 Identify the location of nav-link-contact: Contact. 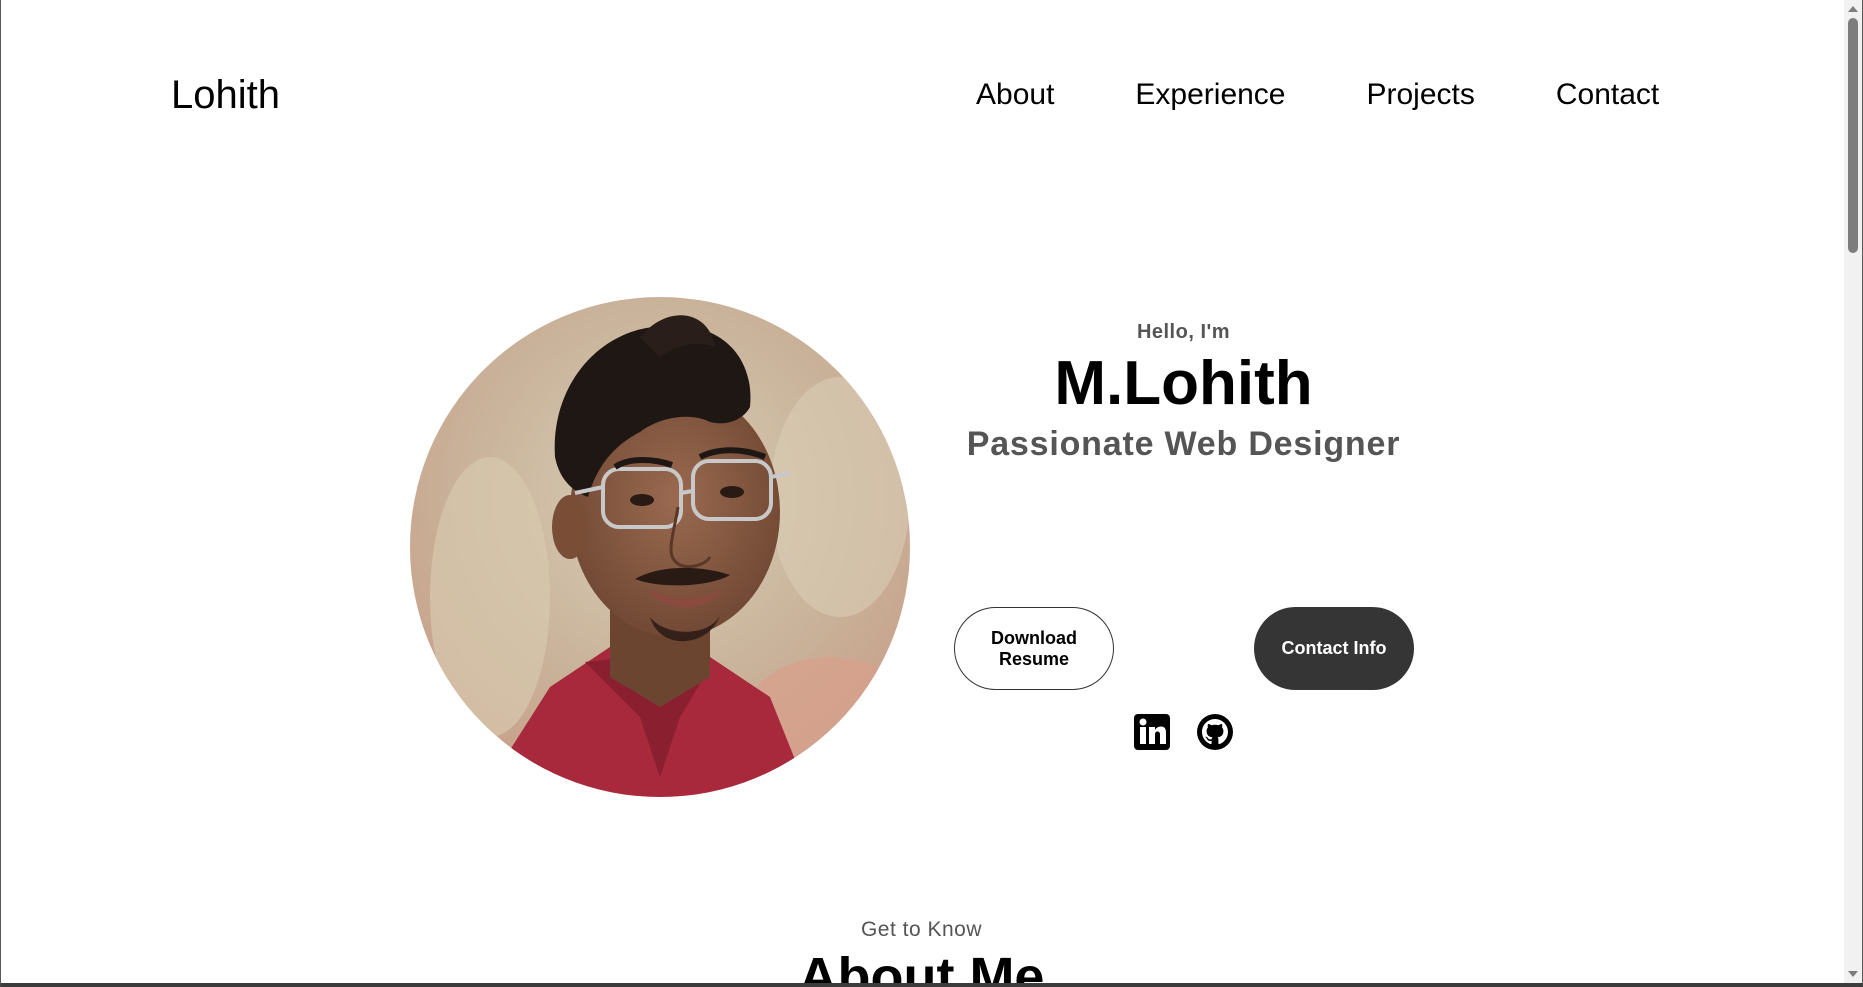
(1607, 95).